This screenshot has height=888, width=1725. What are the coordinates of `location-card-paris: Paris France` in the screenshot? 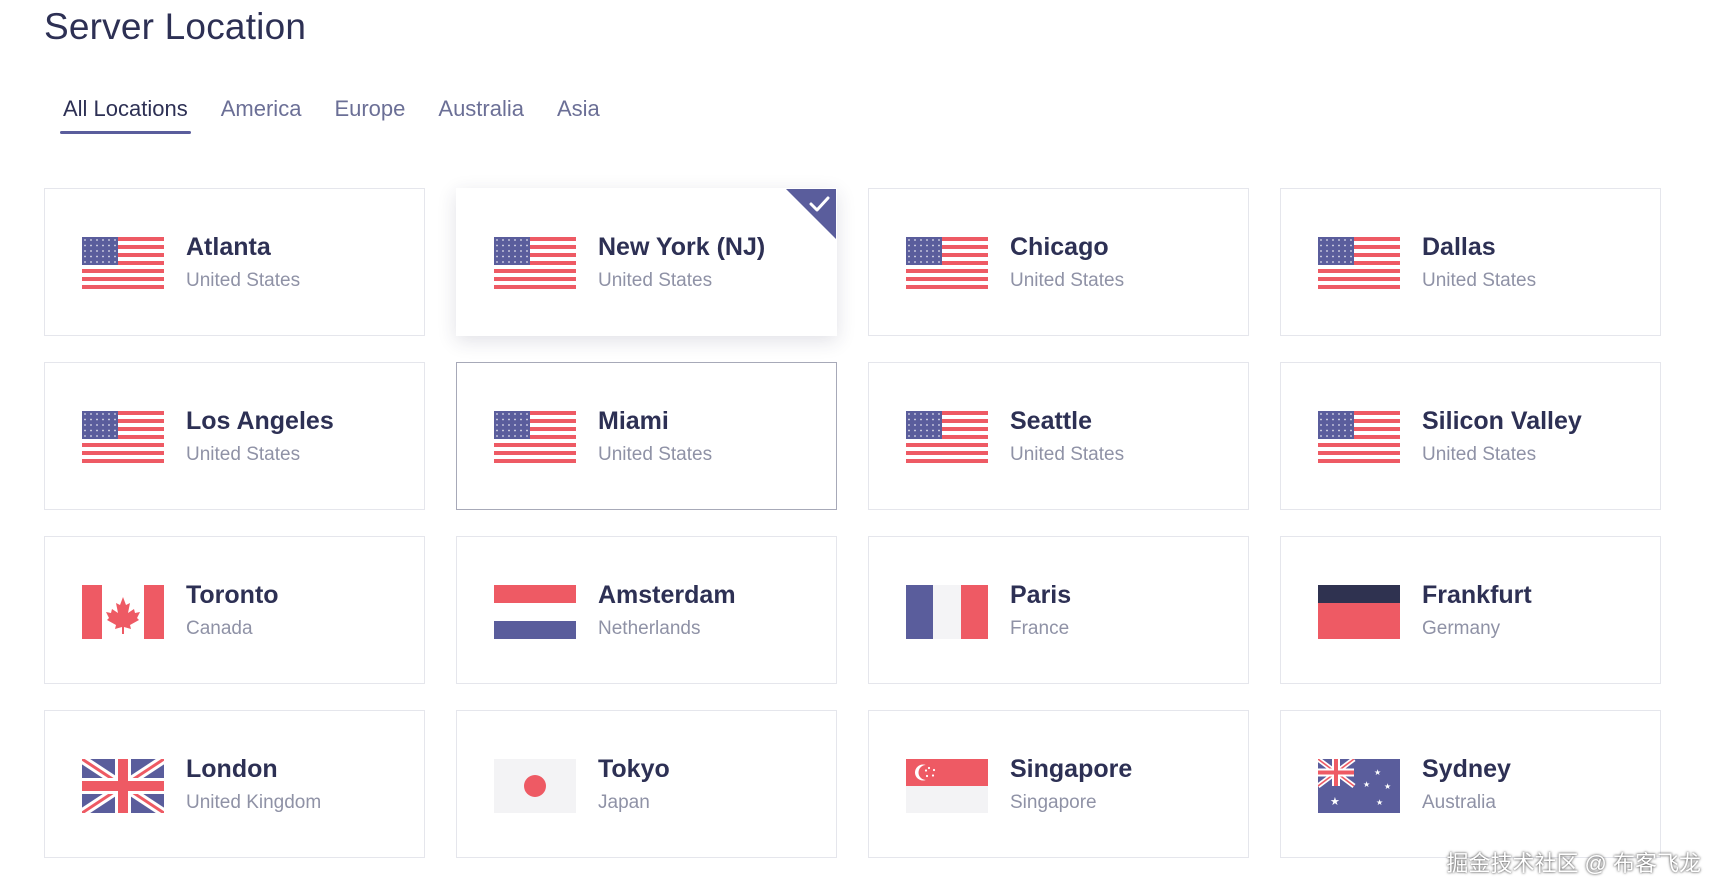 It's located at (1058, 610).